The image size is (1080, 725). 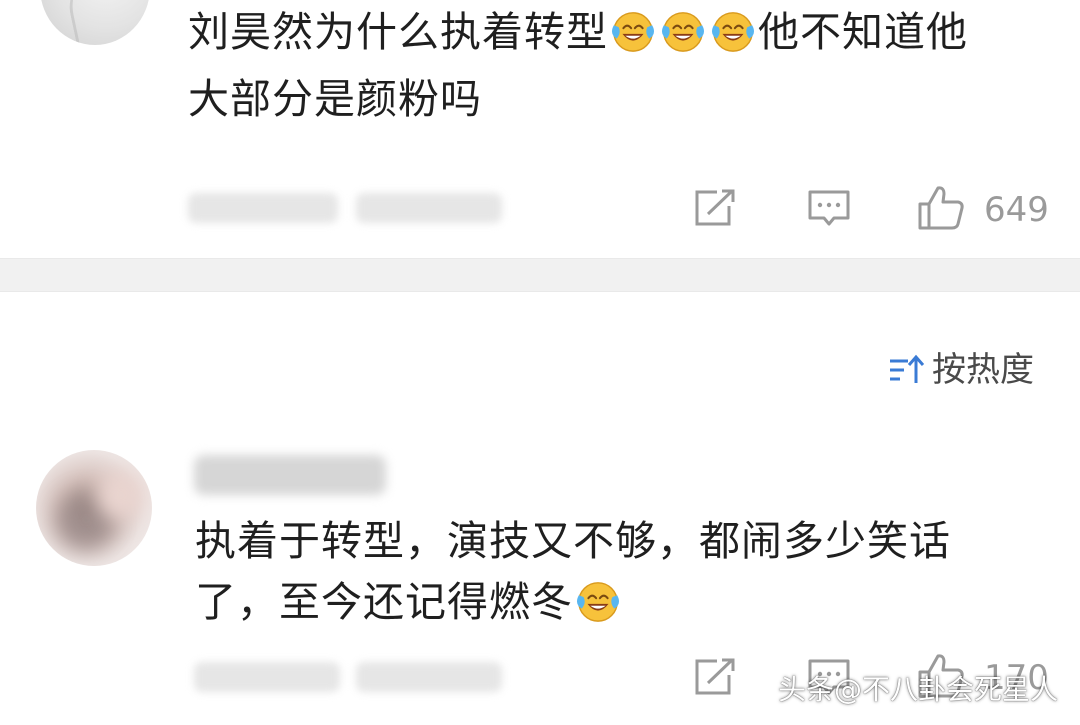 I want to click on avatar-photo-blur, so click(x=121, y=495).